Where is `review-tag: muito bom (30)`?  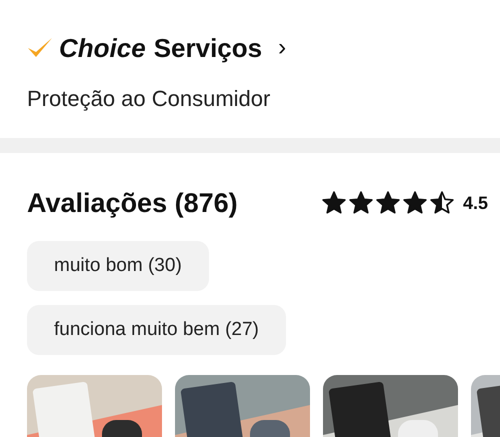
review-tag: muito bom (30) is located at coordinates (118, 266).